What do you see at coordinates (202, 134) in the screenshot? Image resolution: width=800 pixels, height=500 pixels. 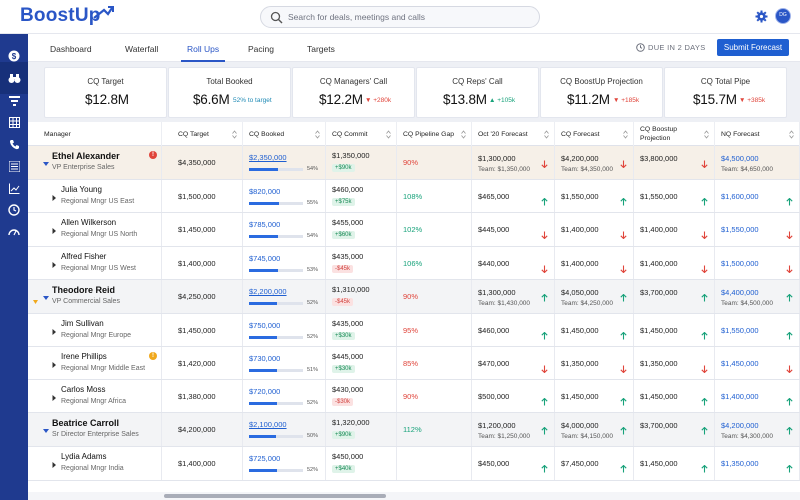 I see `column-header-cq-target: CQ Target` at bounding box center [202, 134].